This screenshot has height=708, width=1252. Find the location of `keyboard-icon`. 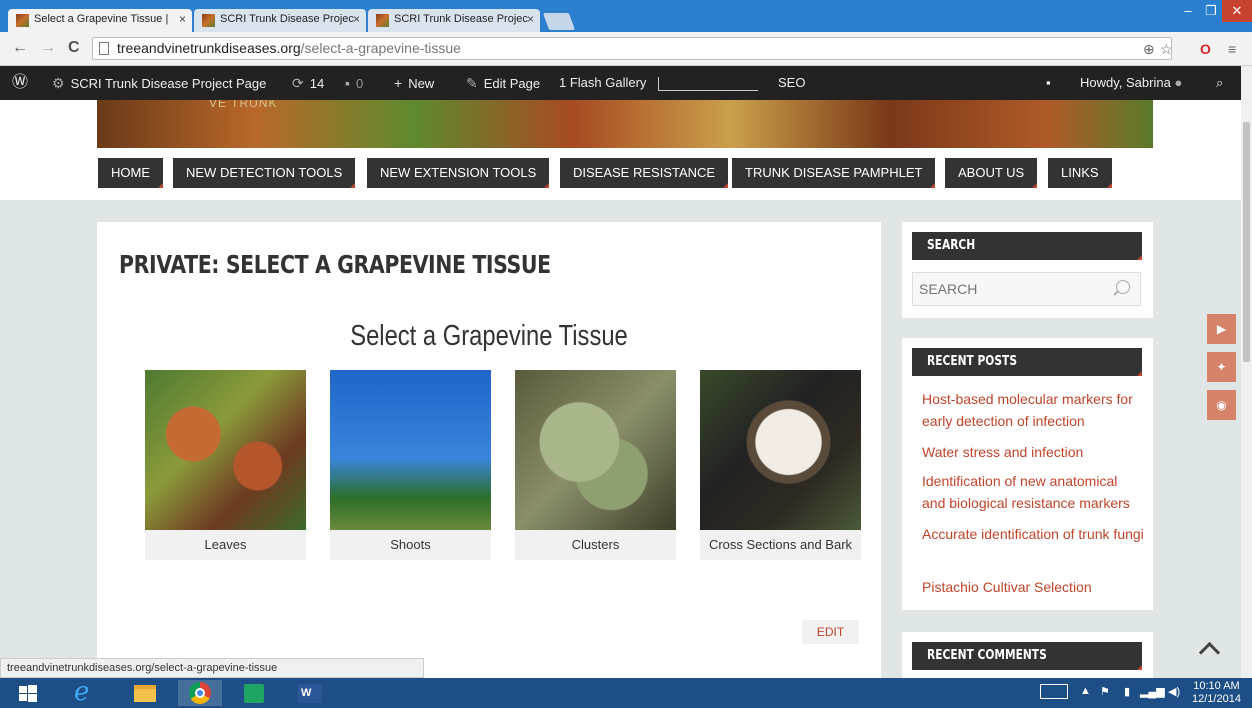

keyboard-icon is located at coordinates (1054, 691).